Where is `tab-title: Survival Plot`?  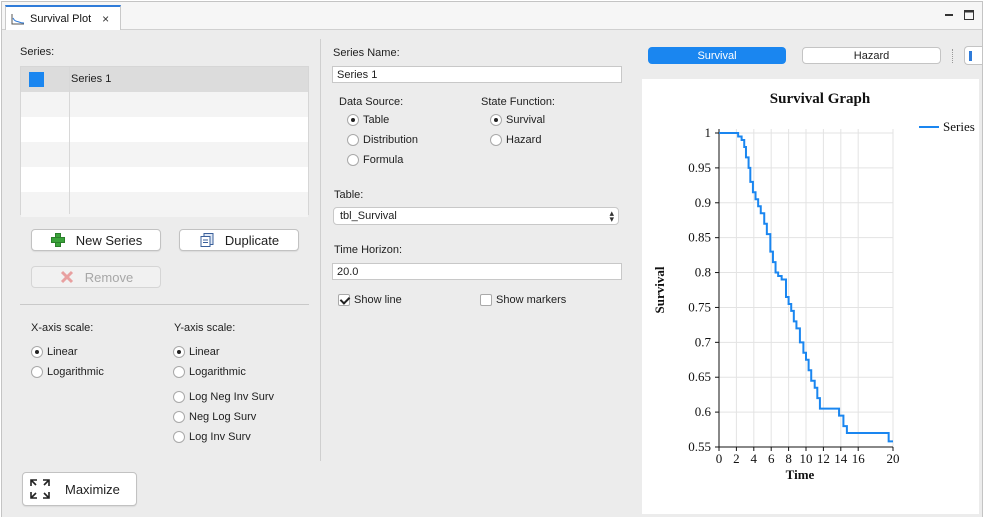 tab-title: Survival Plot is located at coordinates (61, 18).